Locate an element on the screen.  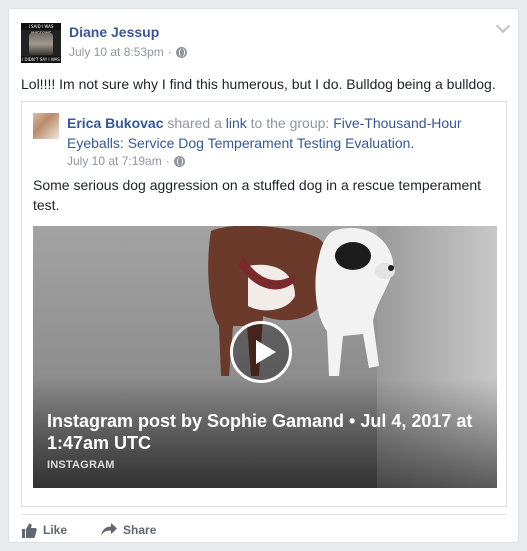
shared-link: link is located at coordinates (236, 123).